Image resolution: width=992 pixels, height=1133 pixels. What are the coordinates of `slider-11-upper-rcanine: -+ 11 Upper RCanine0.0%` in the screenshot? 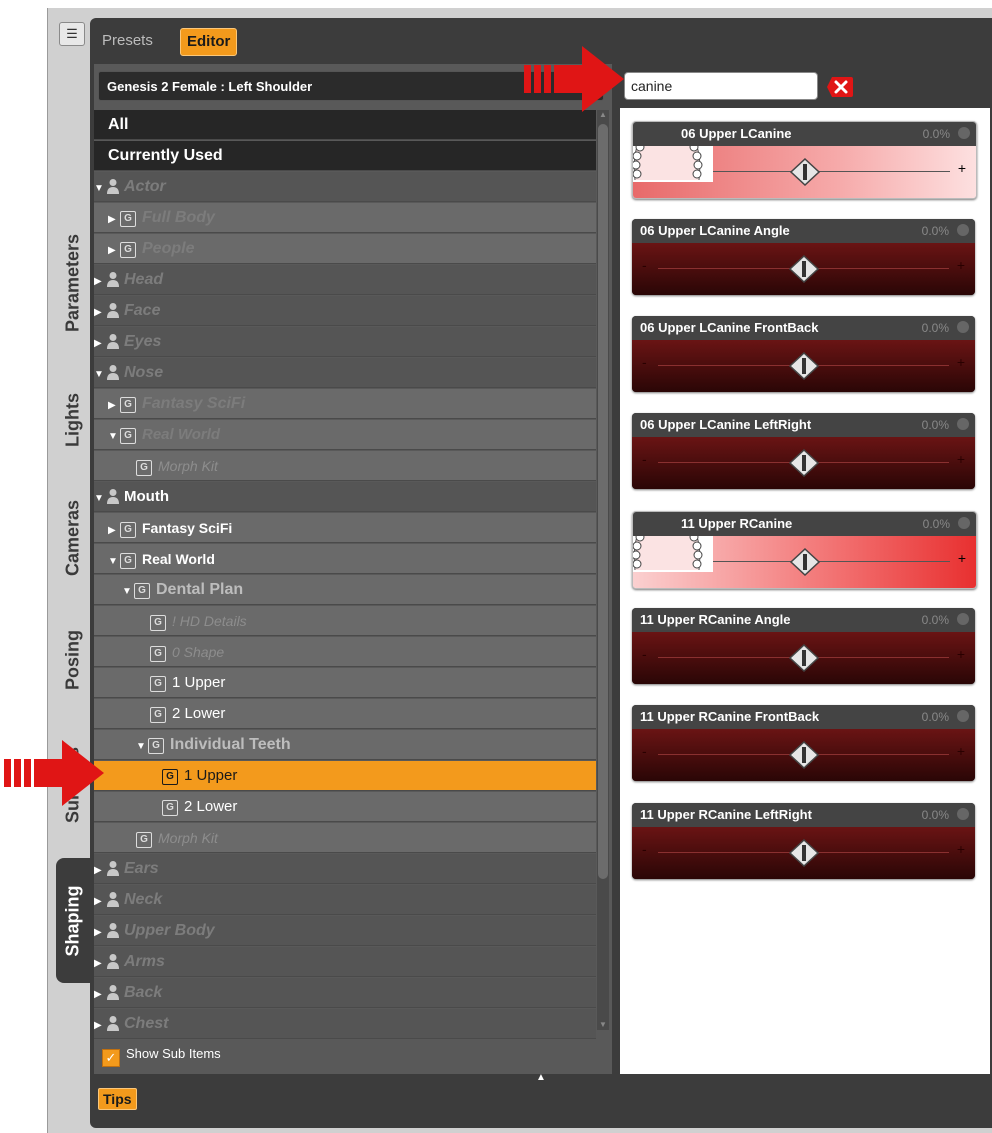 It's located at (804, 550).